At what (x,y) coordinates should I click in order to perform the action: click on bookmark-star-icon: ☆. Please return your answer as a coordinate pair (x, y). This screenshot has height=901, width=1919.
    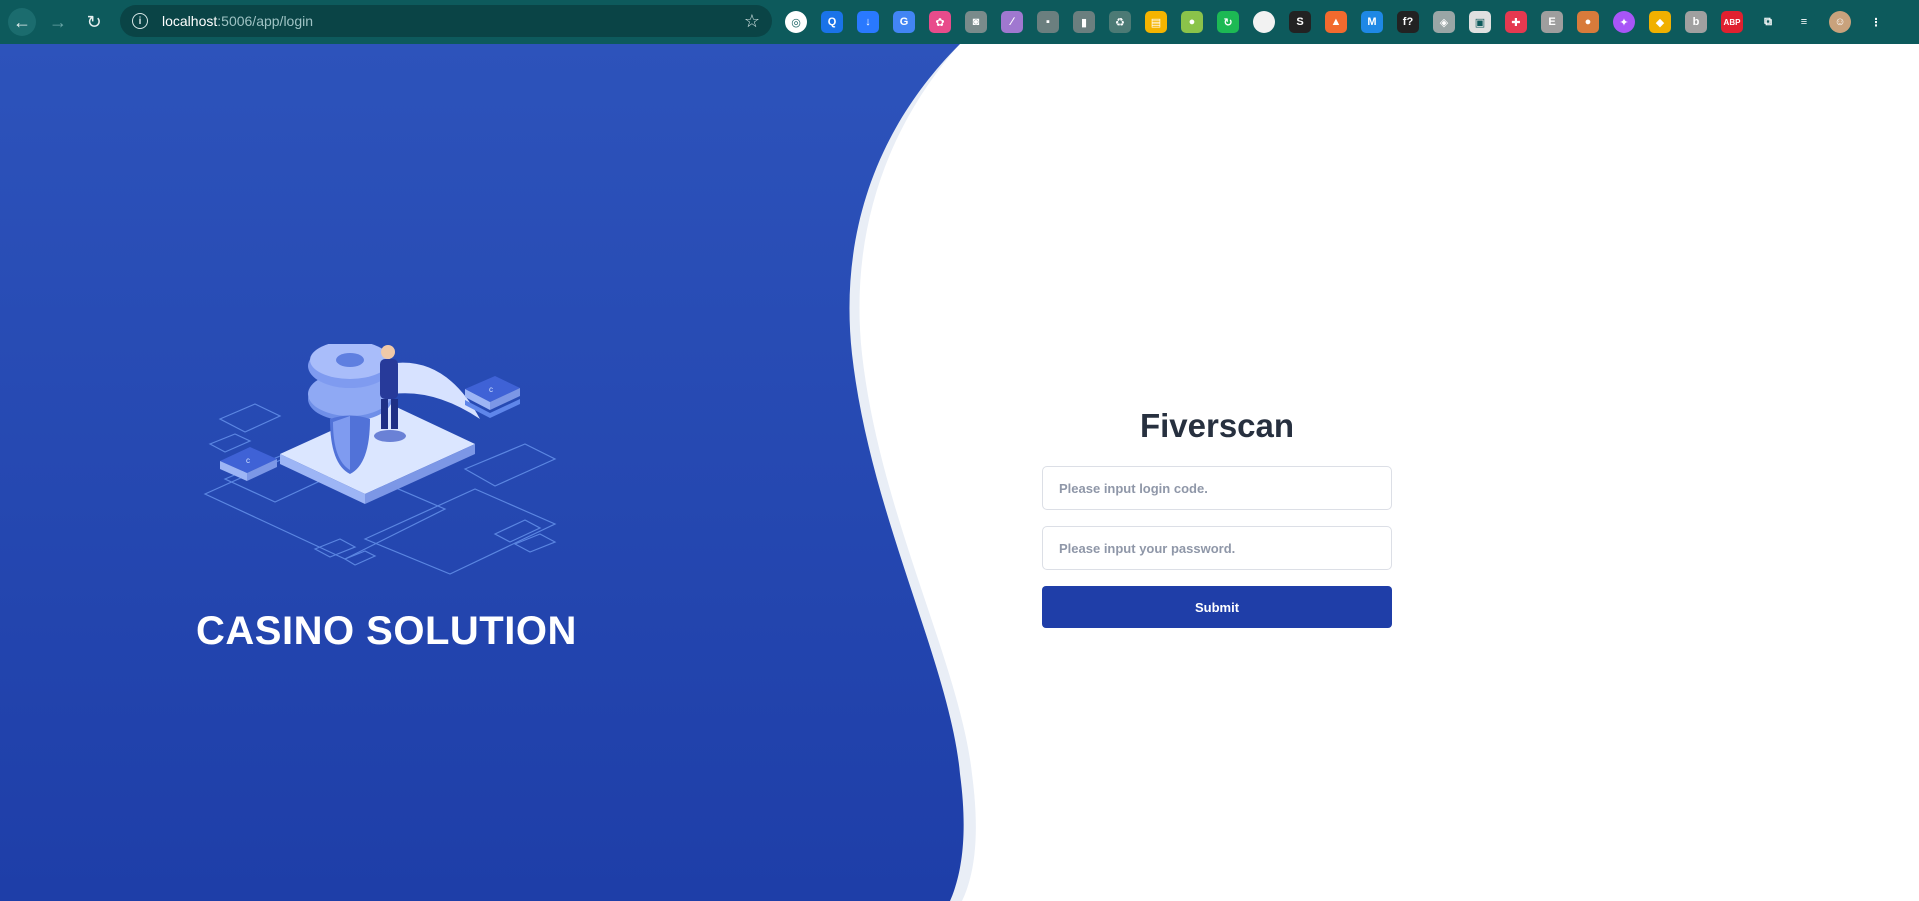
    Looking at the image, I should click on (752, 21).